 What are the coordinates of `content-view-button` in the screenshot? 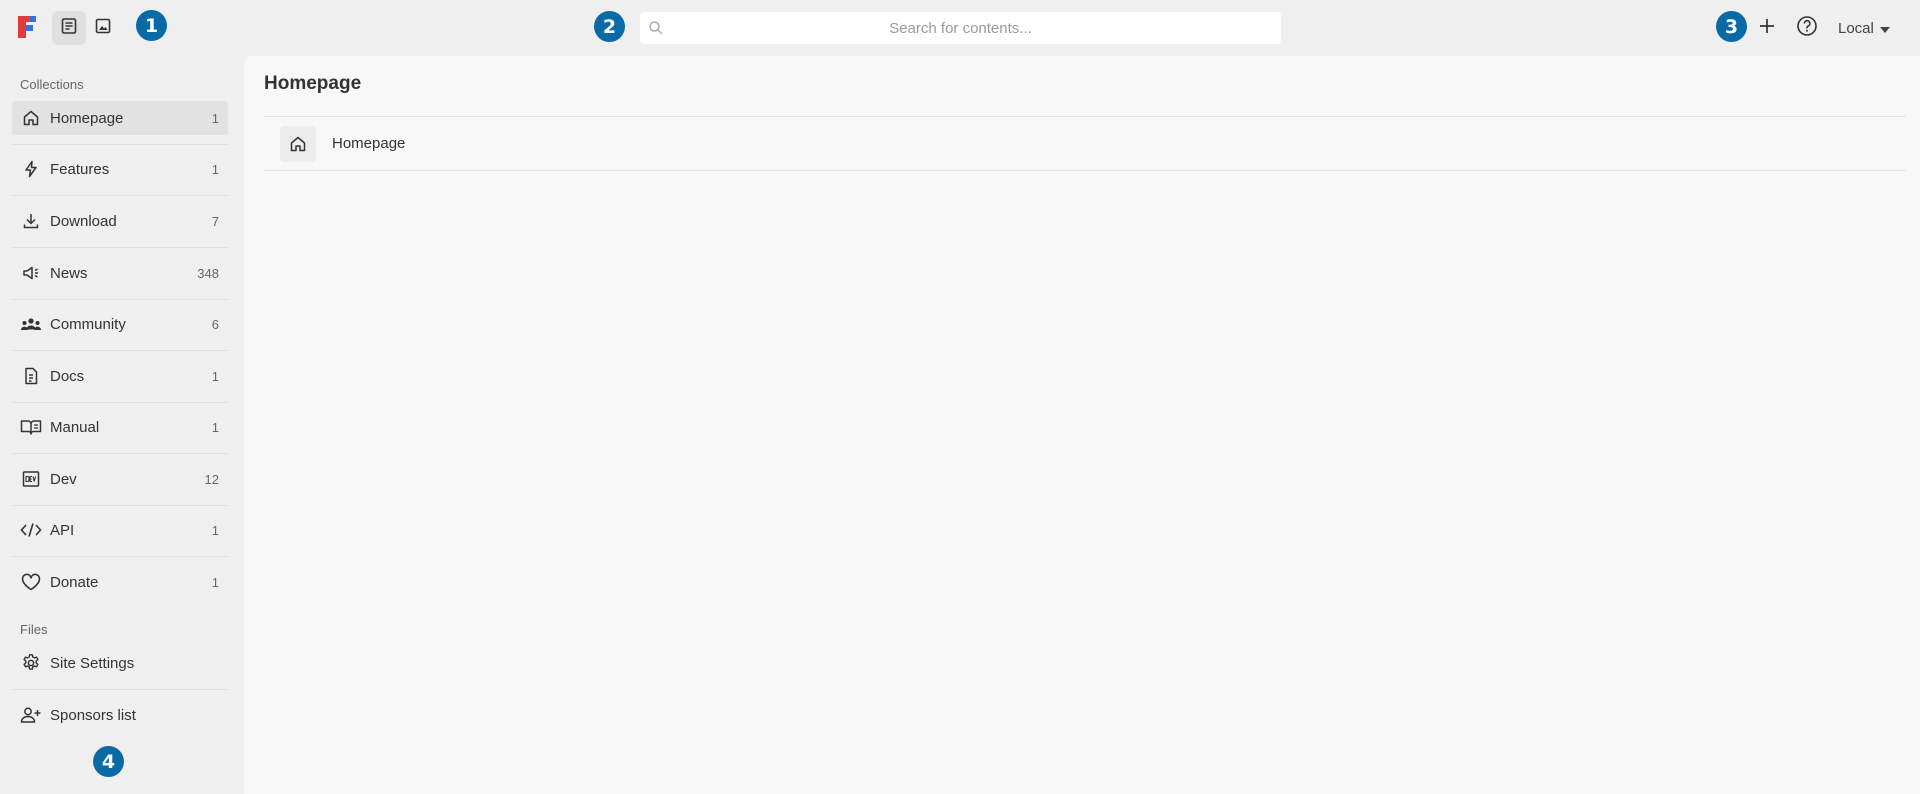 It's located at (69, 28).